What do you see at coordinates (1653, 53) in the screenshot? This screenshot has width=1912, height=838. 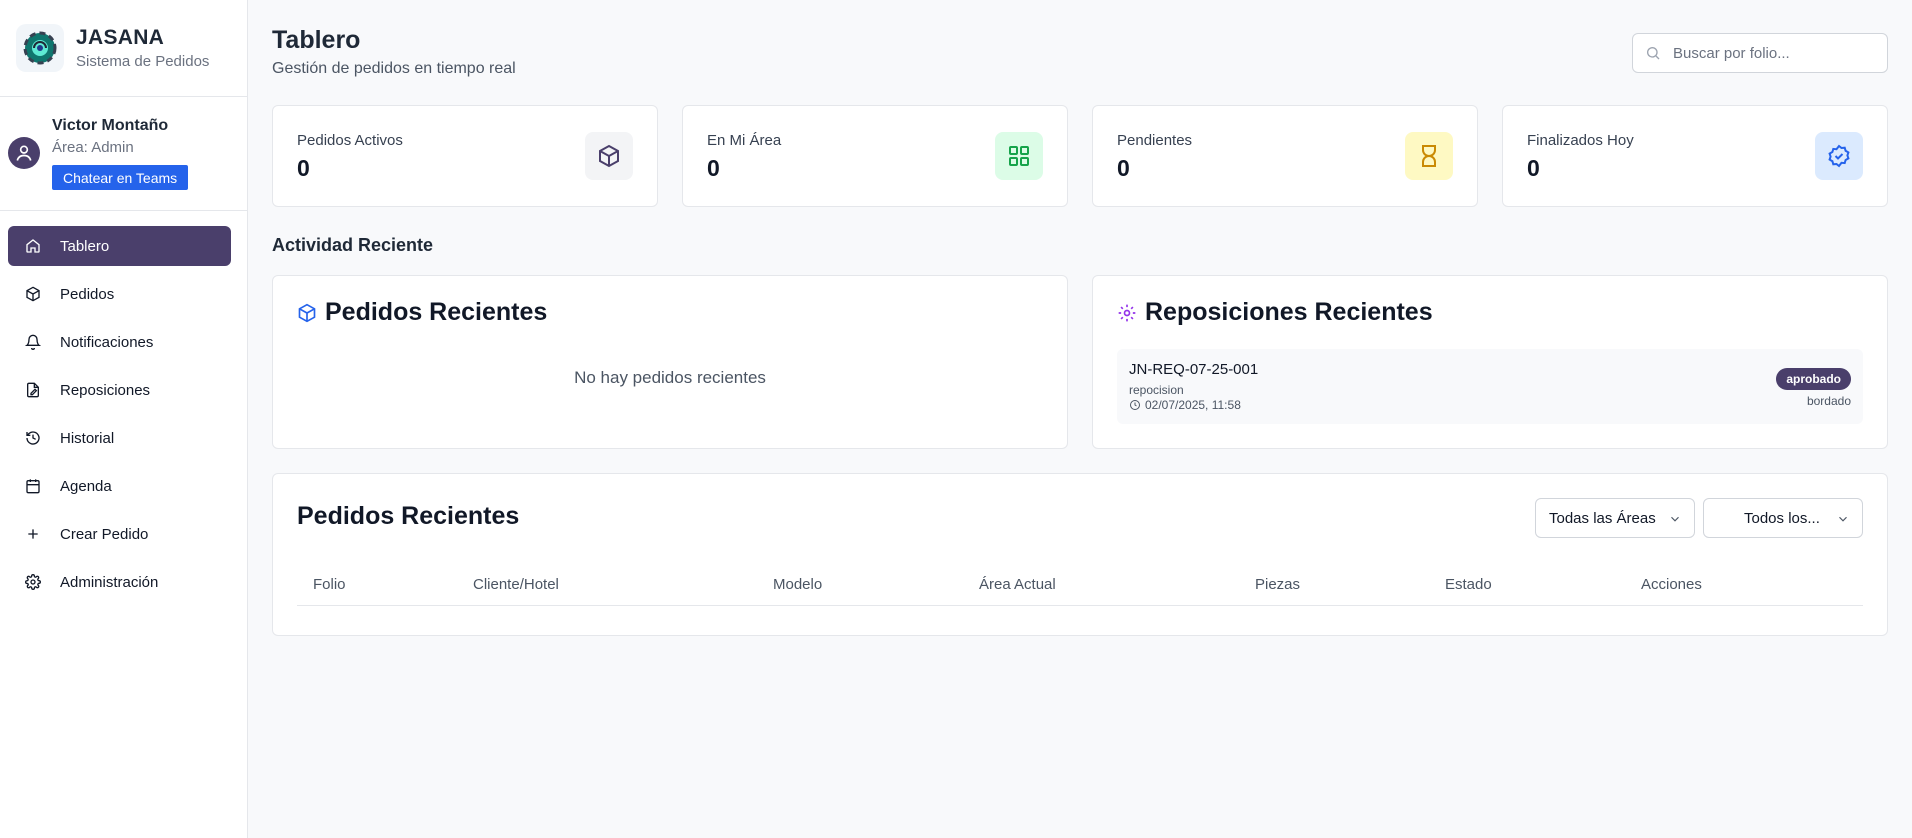 I see `search-icon` at bounding box center [1653, 53].